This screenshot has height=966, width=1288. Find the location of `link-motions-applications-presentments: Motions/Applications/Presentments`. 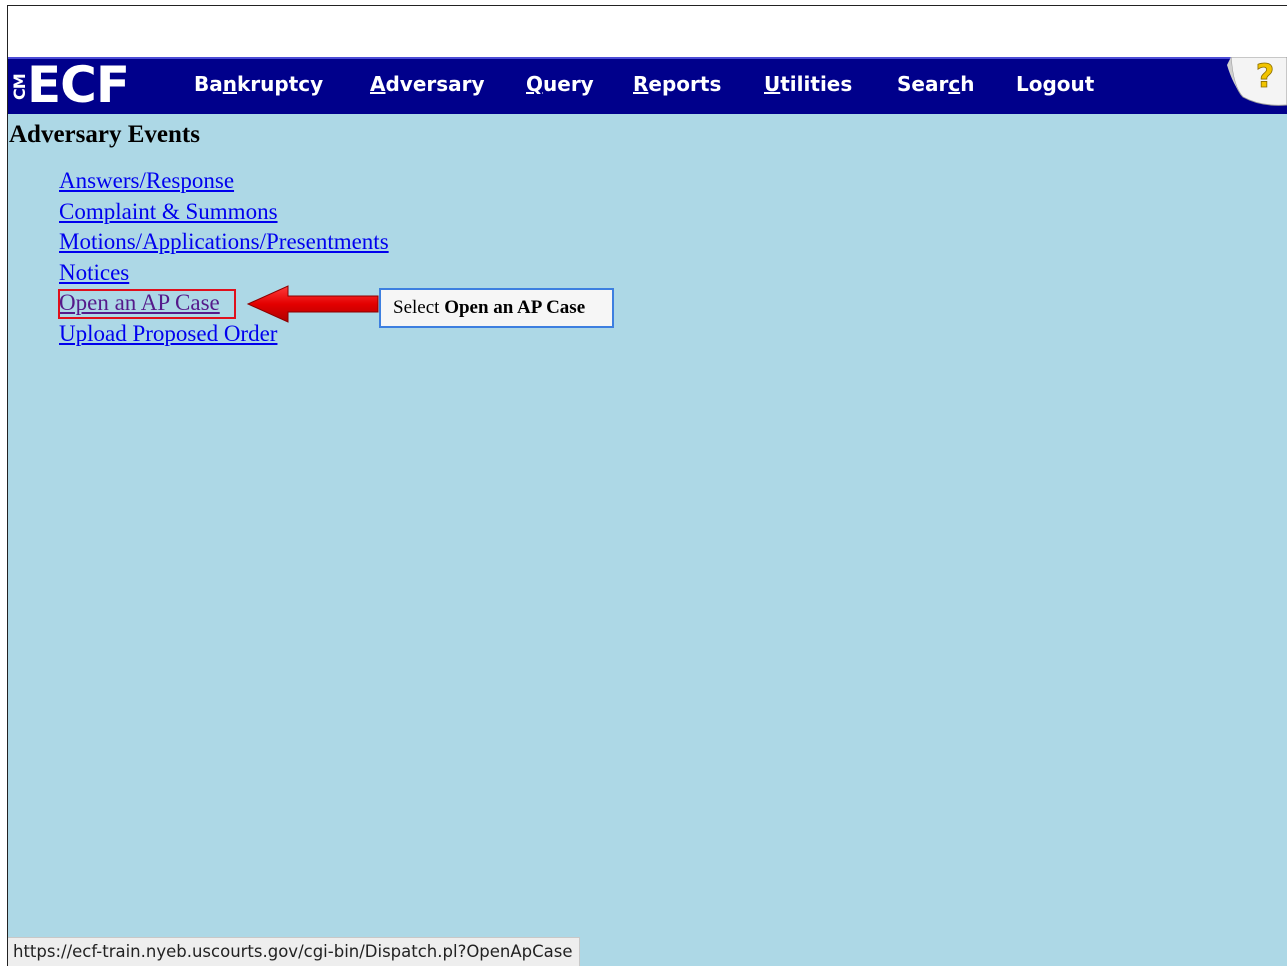

link-motions-applications-presentments: Motions/Applications/Presentments is located at coordinates (224, 242).